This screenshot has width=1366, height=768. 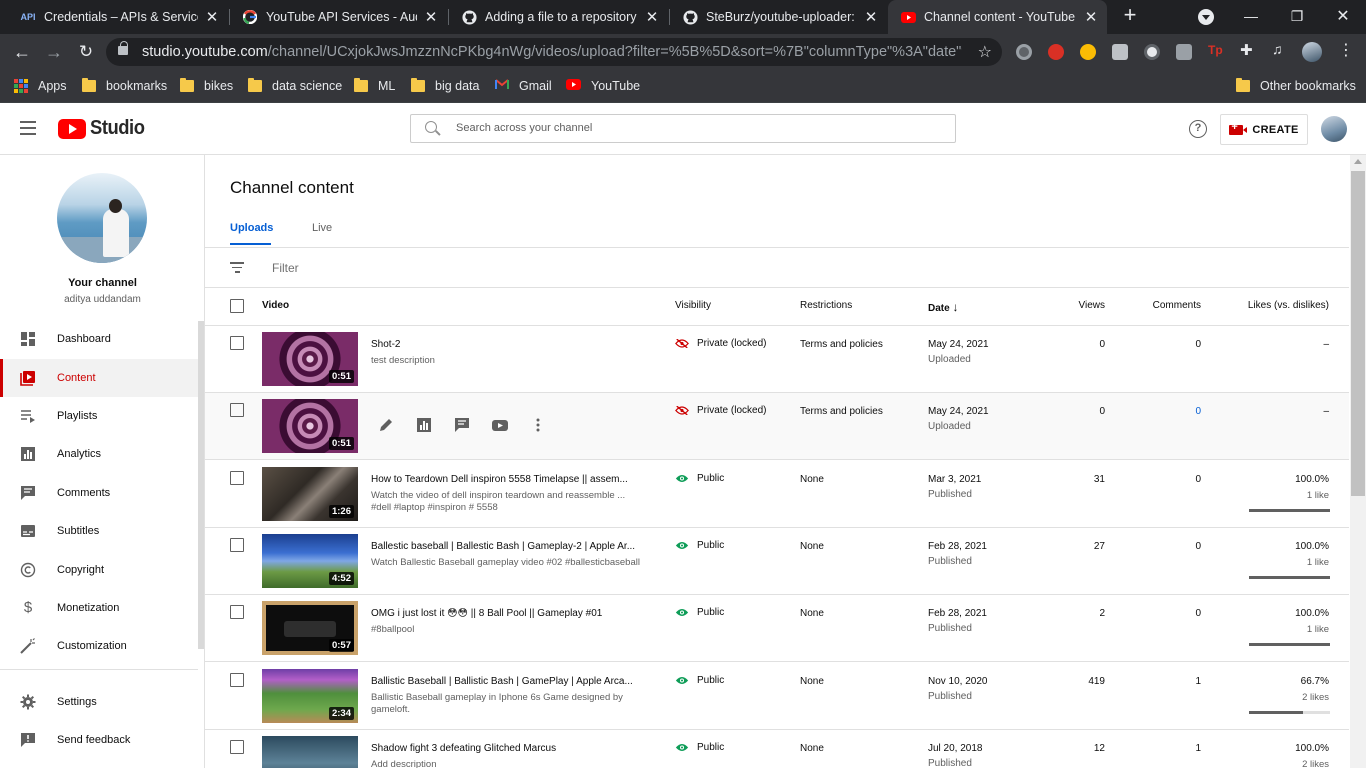 What do you see at coordinates (310, 493) in the screenshot?
I see `video-thumbnail: 1:26` at bounding box center [310, 493].